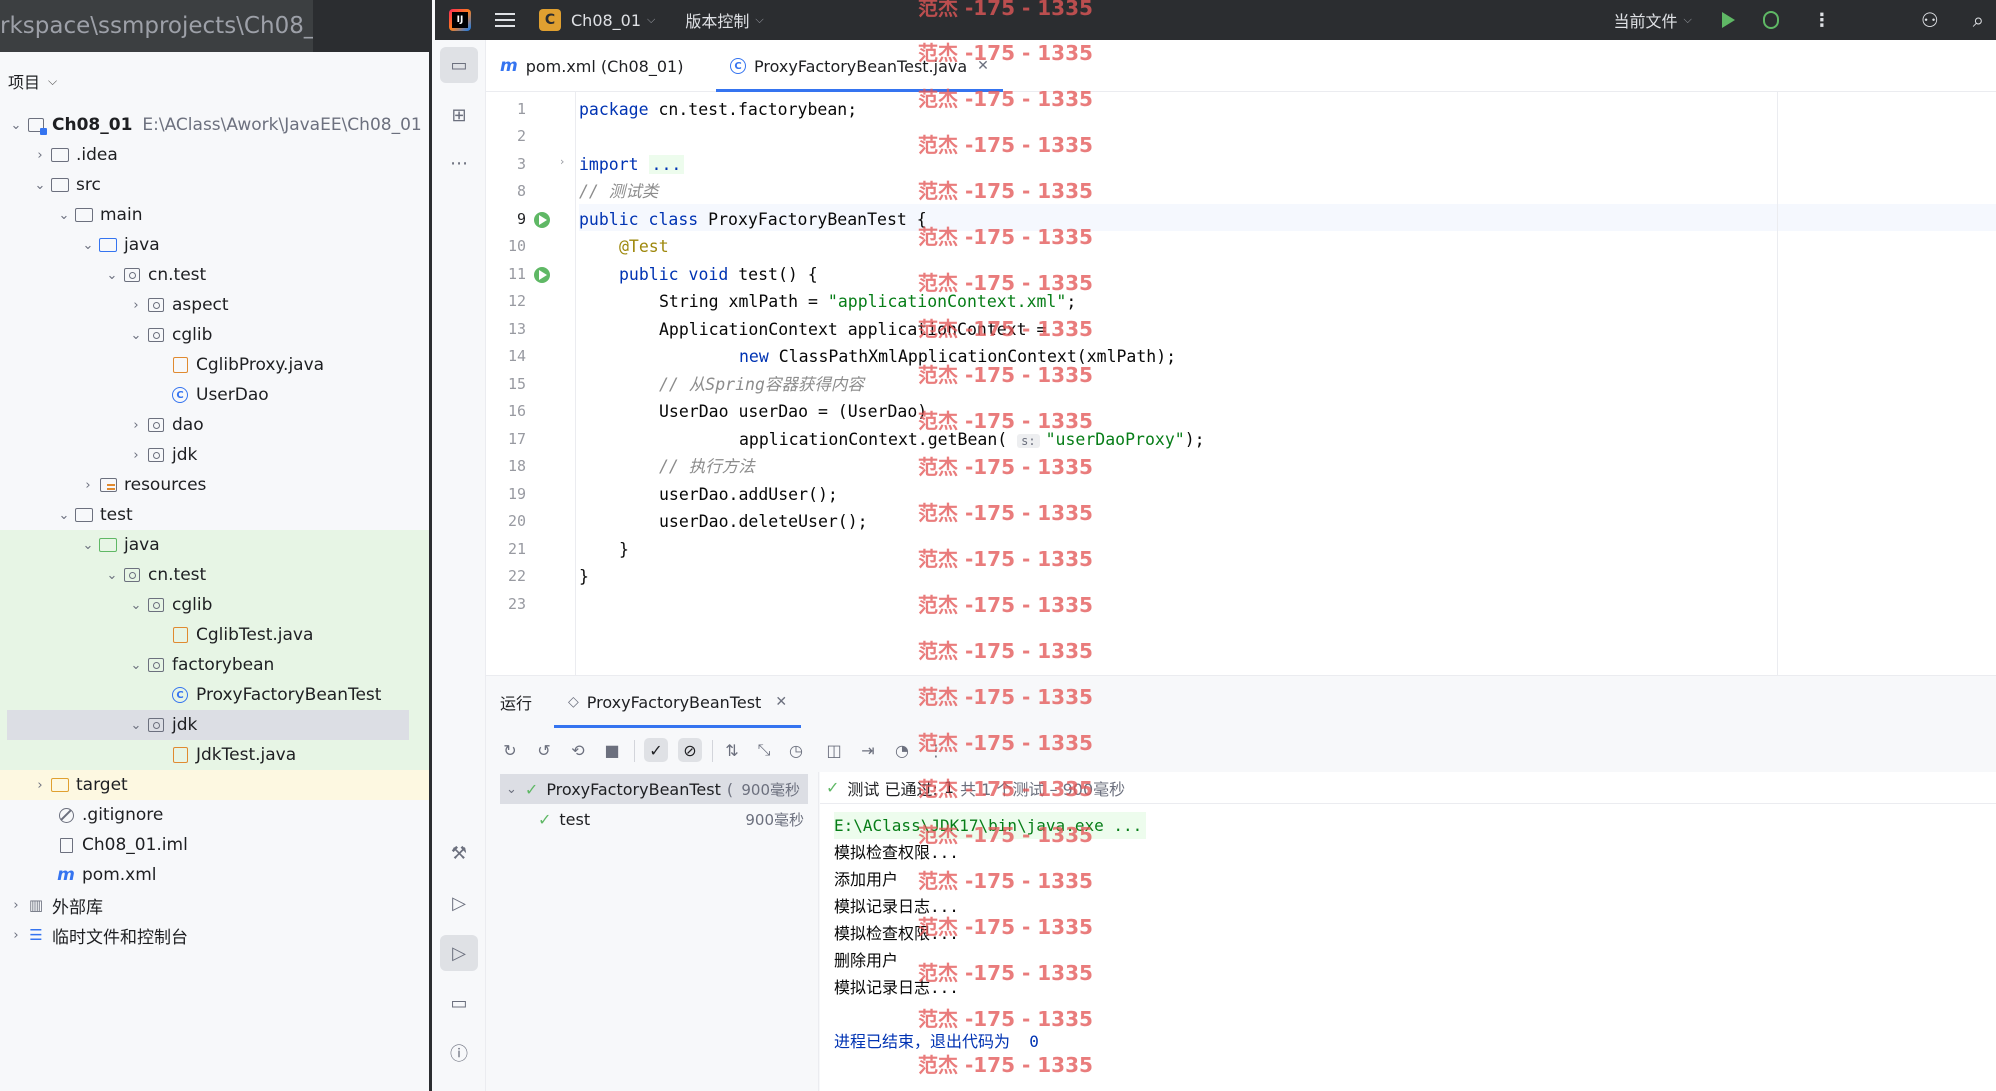  I want to click on test-tree-method: ✓ test 900毫秒, so click(657, 819).